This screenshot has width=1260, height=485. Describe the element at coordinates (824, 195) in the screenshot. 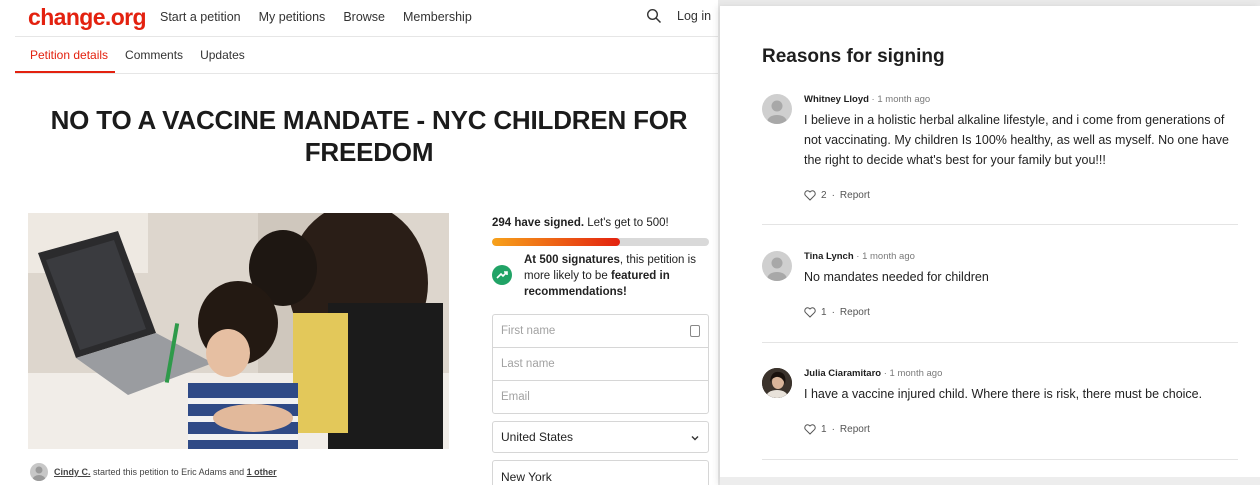

I see `like-count: 2` at that location.